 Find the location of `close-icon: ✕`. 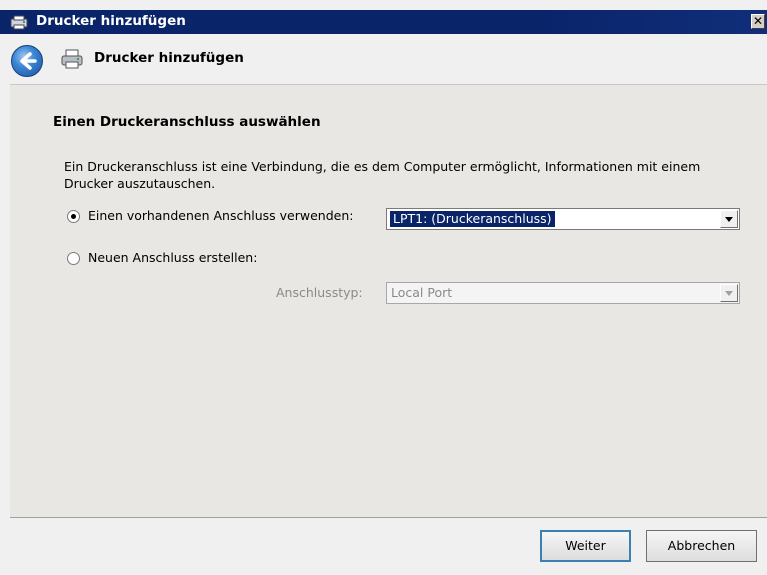

close-icon: ✕ is located at coordinates (758, 21).